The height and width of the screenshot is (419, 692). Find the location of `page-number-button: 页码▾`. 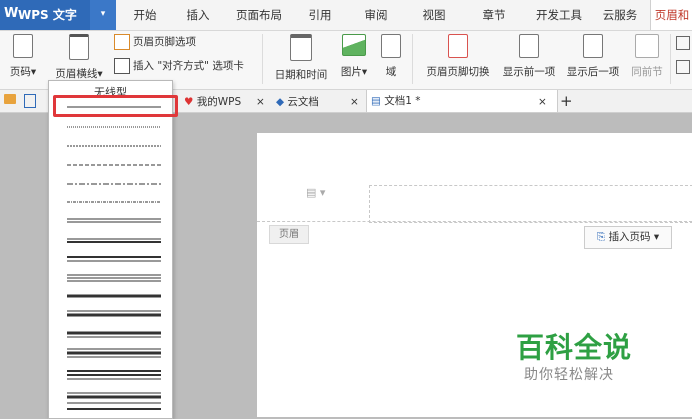

page-number-button: 页码▾ is located at coordinates (23, 56).